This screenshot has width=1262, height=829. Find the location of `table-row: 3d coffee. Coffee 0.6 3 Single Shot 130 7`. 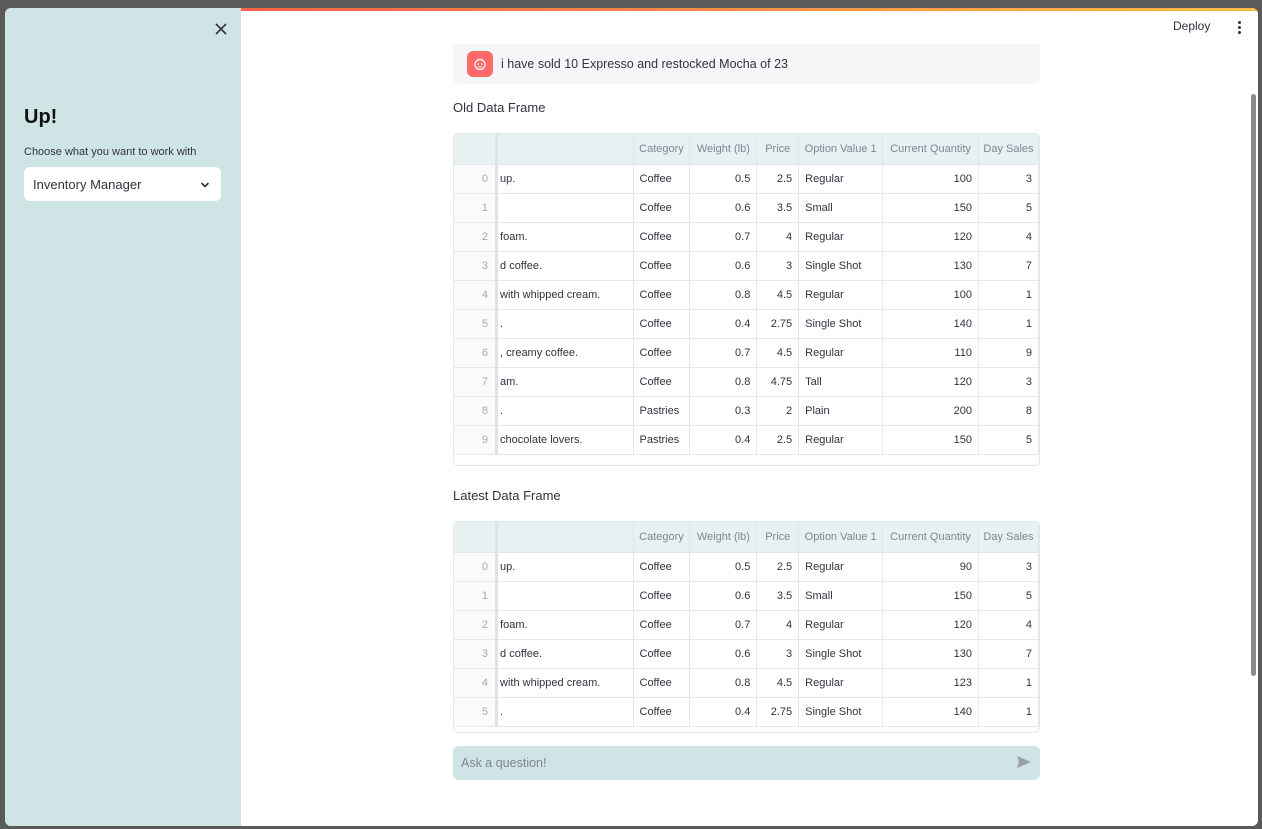

table-row: 3d coffee. Coffee 0.6 3 Single Shot 130 7 is located at coordinates (746, 654).